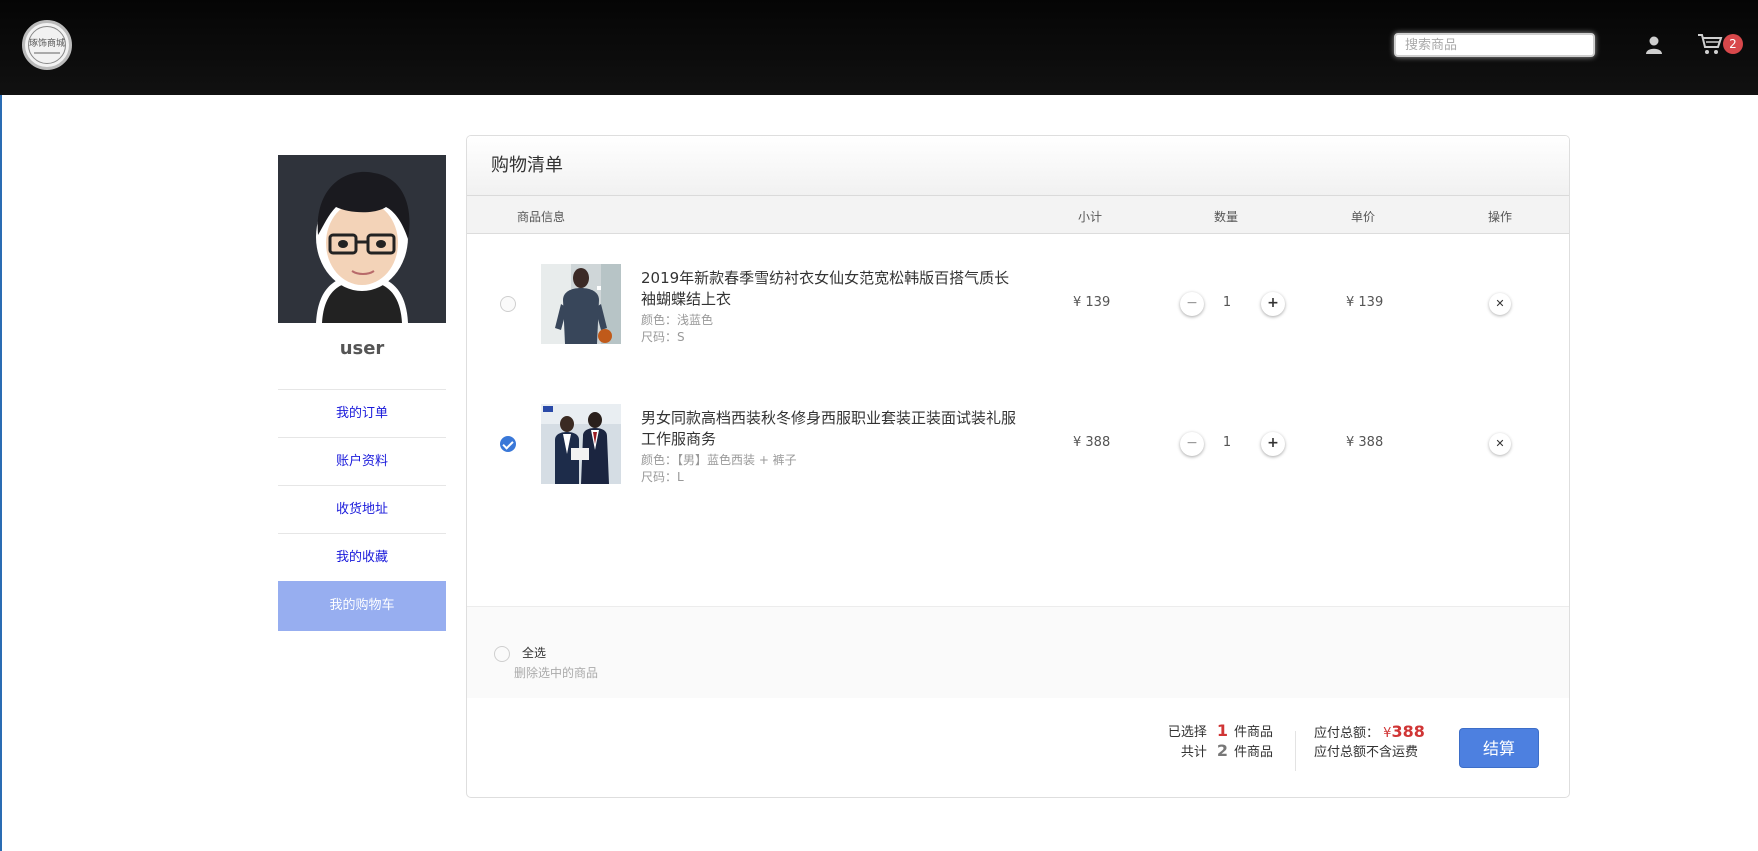 This screenshot has width=1758, height=851. I want to click on total-count-line: 共计 2 件商品, so click(1227, 750).